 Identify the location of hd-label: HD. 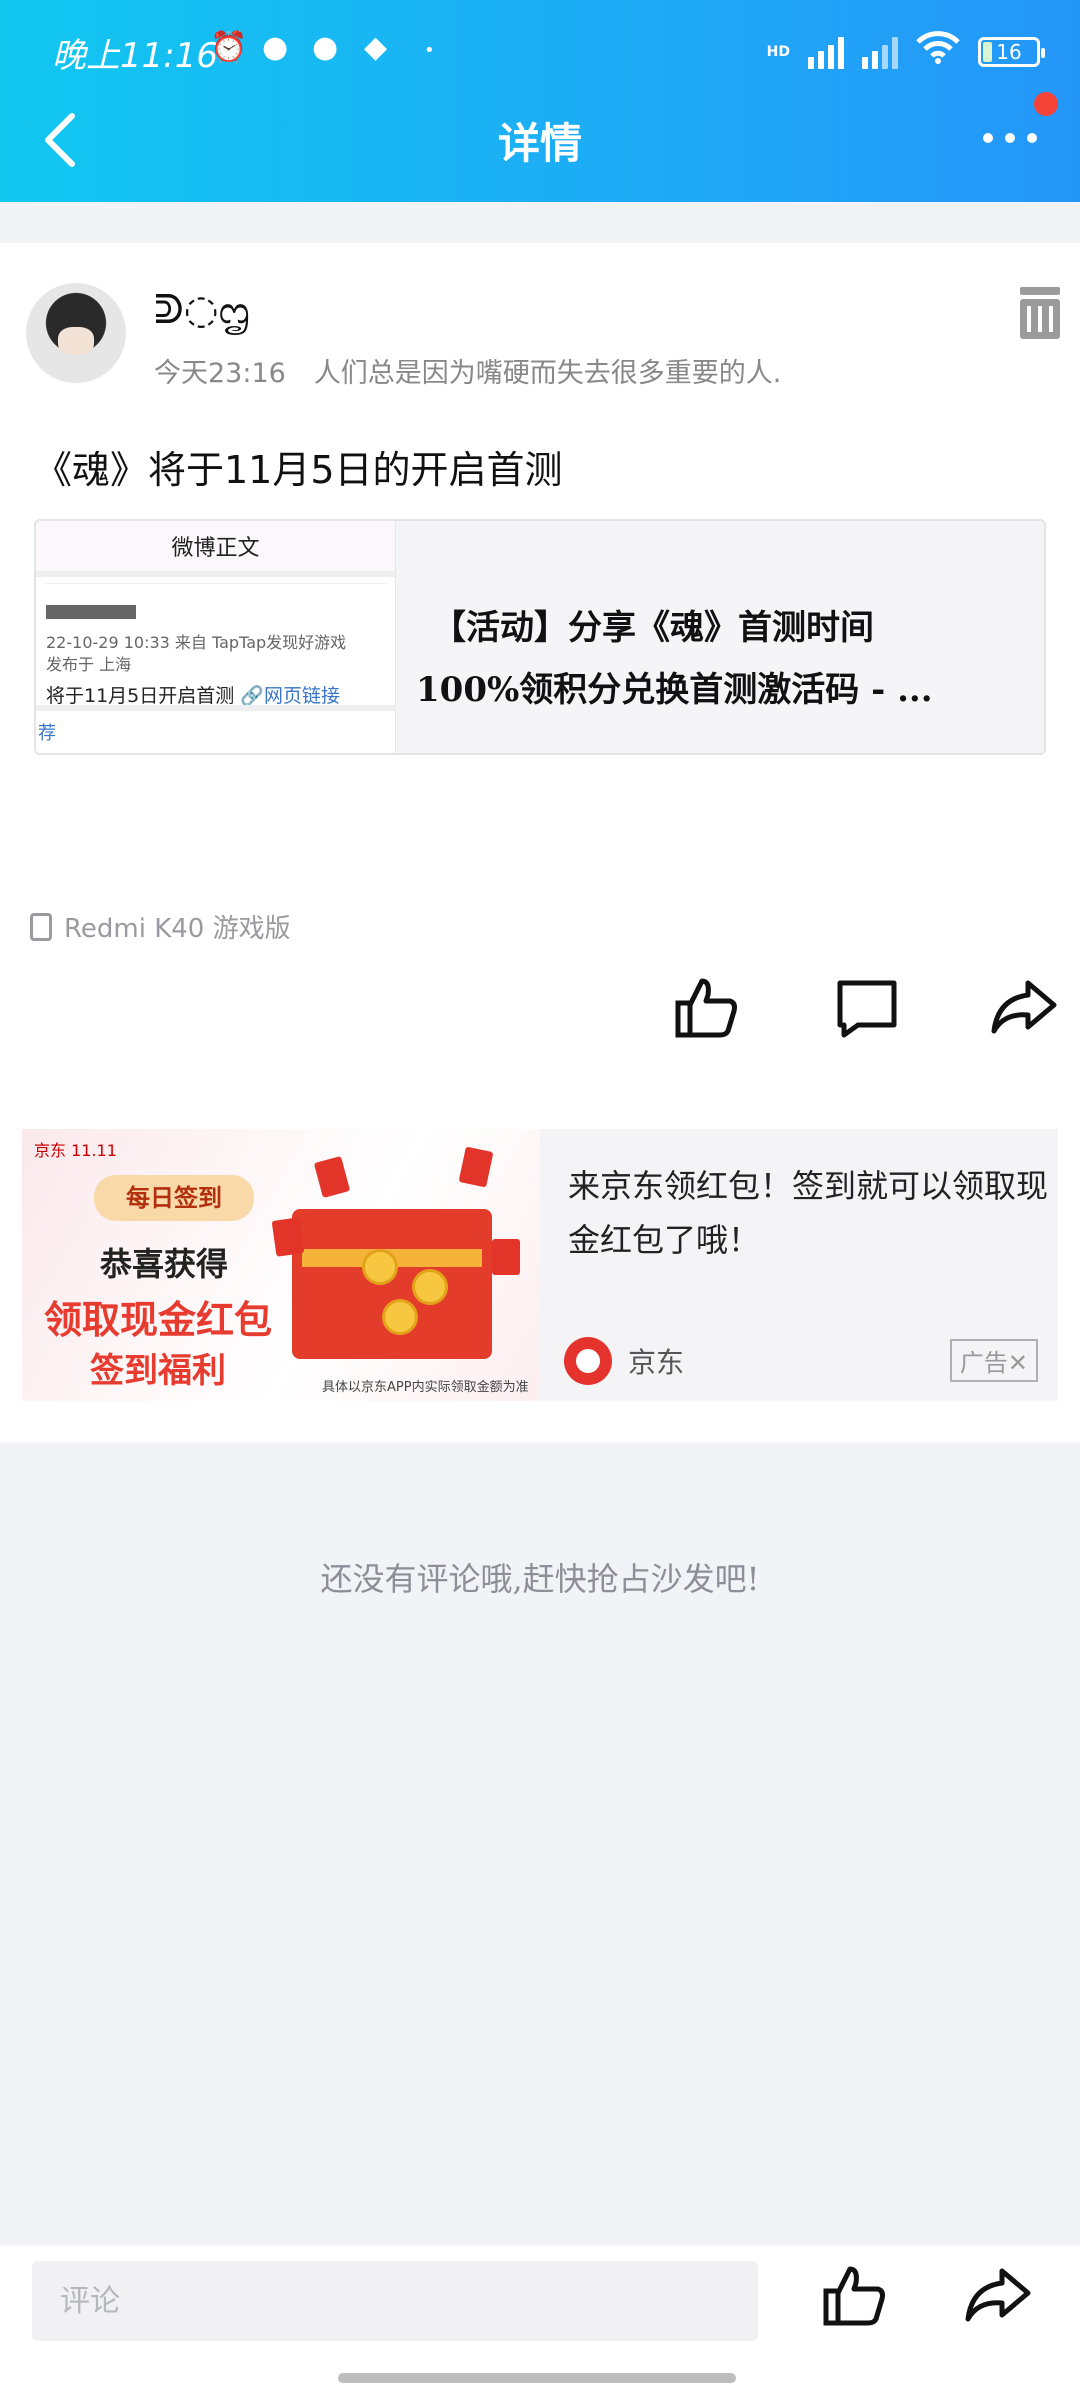
(778, 51).